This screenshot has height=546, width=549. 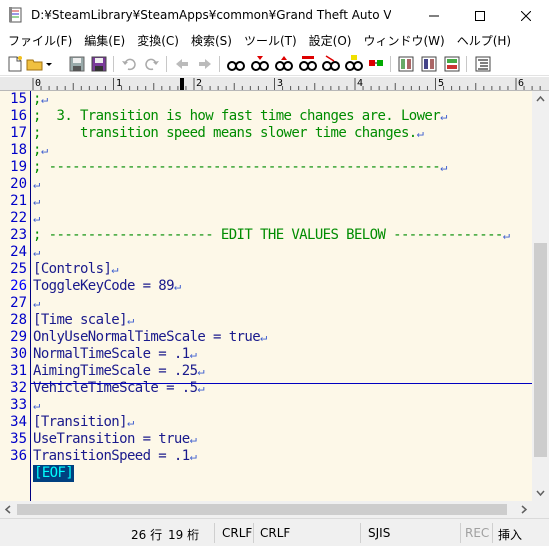 What do you see at coordinates (480, 15) in the screenshot?
I see `maximize-button` at bounding box center [480, 15].